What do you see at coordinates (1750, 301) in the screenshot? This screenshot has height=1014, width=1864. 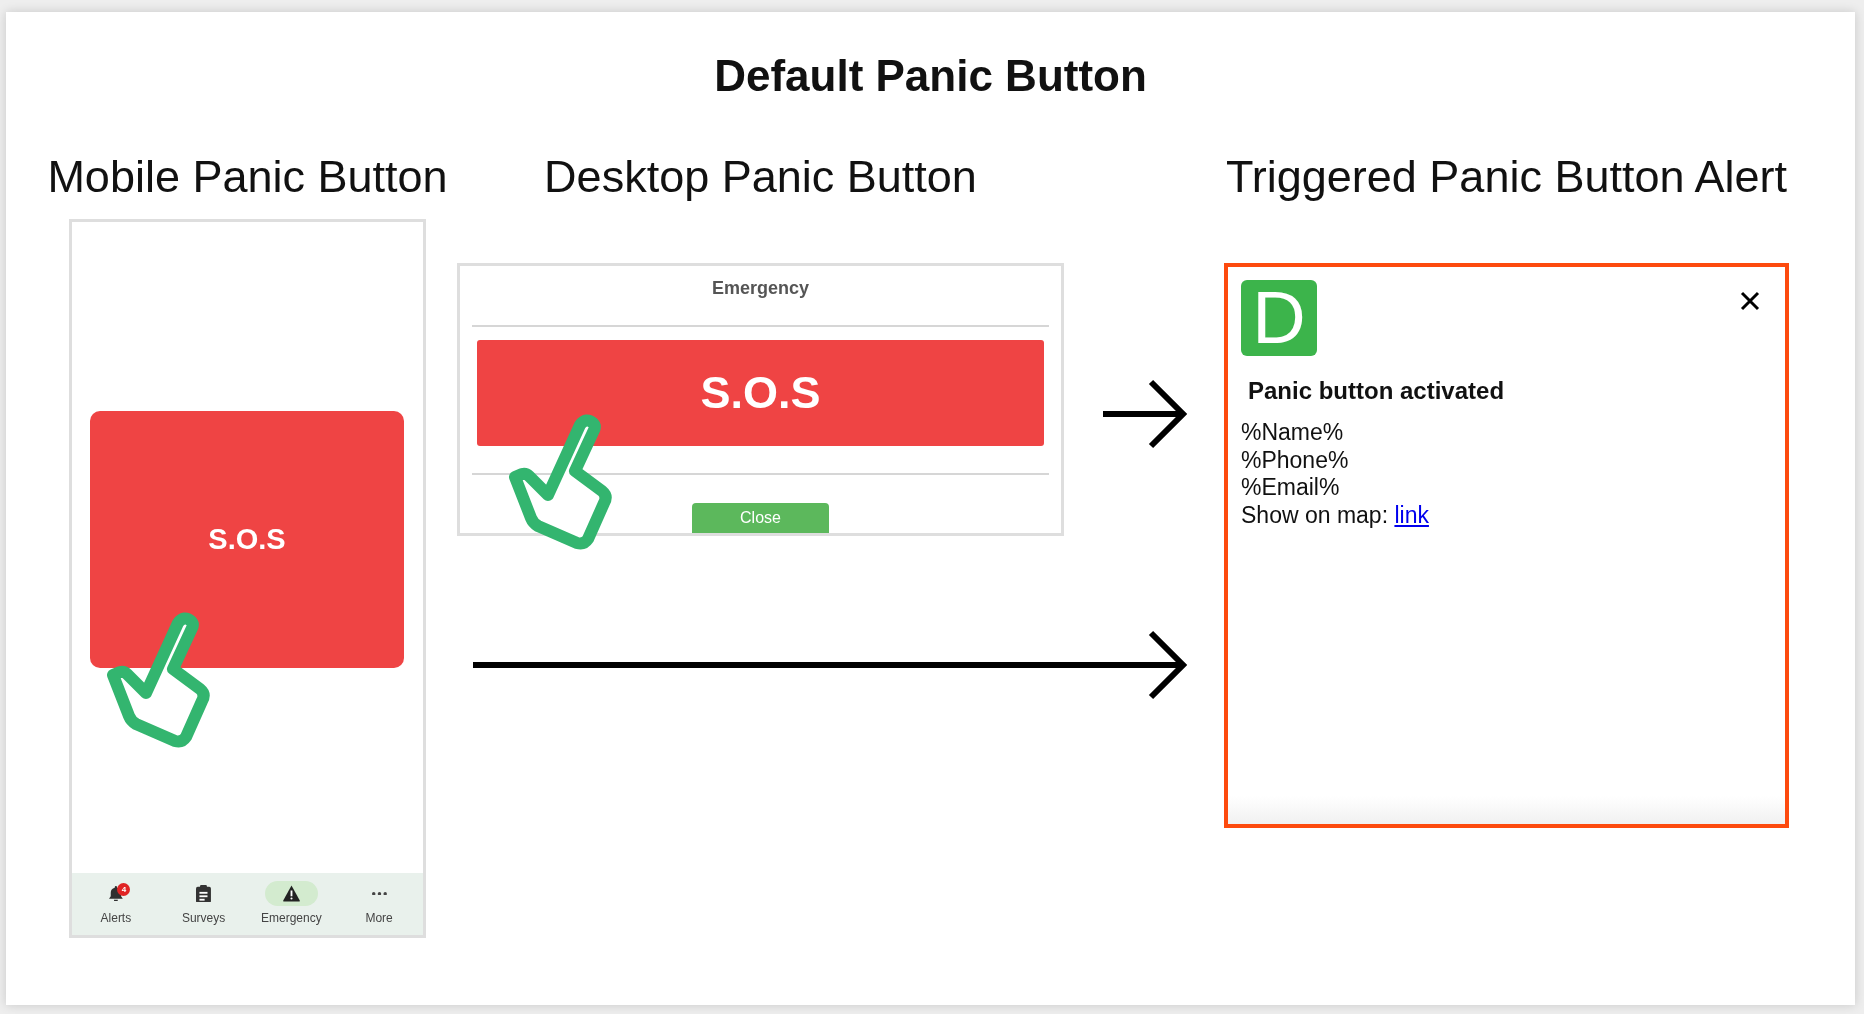 I see `close-icon` at bounding box center [1750, 301].